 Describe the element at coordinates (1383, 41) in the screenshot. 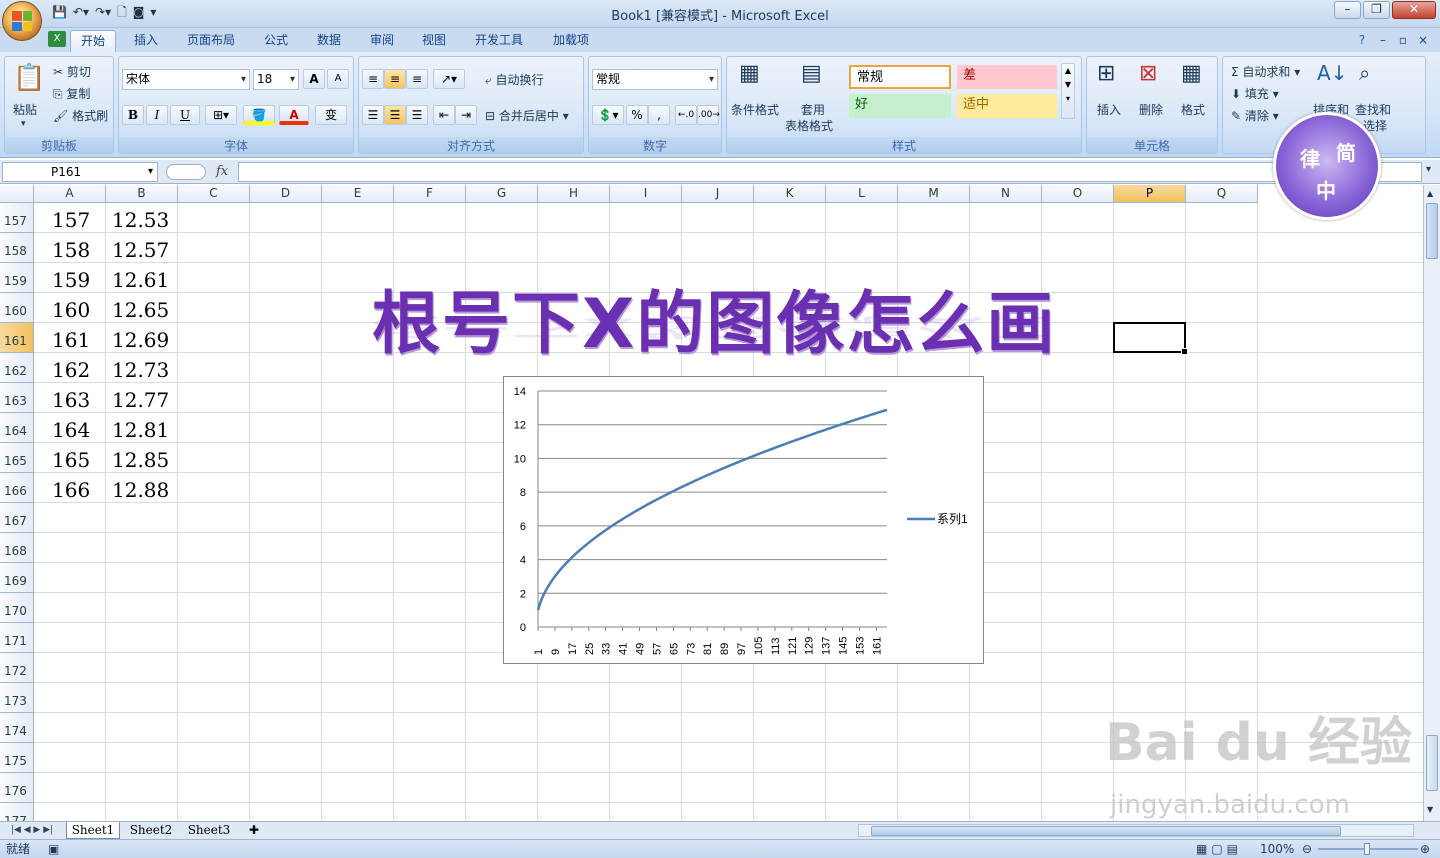

I see `ribbon-minimize-icon: –` at that location.